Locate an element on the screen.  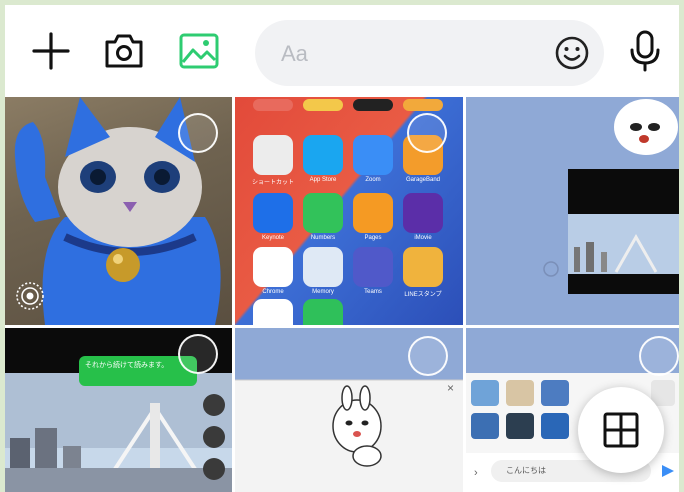
grid-layout-icon is located at coordinates (621, 430).